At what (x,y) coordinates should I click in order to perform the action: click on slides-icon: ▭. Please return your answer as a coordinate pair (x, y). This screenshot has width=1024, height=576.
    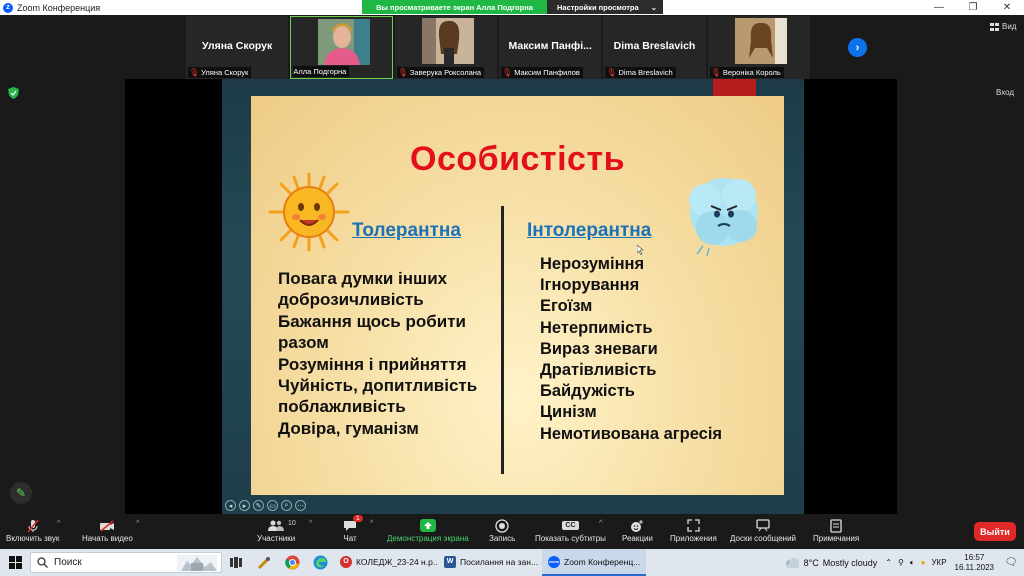
    Looking at the image, I should click on (272, 505).